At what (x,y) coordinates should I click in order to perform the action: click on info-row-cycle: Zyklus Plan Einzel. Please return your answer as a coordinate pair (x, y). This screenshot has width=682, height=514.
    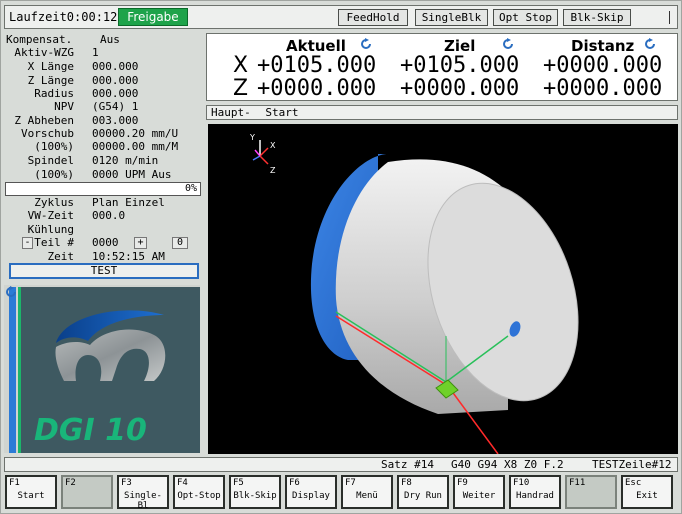
    Looking at the image, I should click on (104, 202).